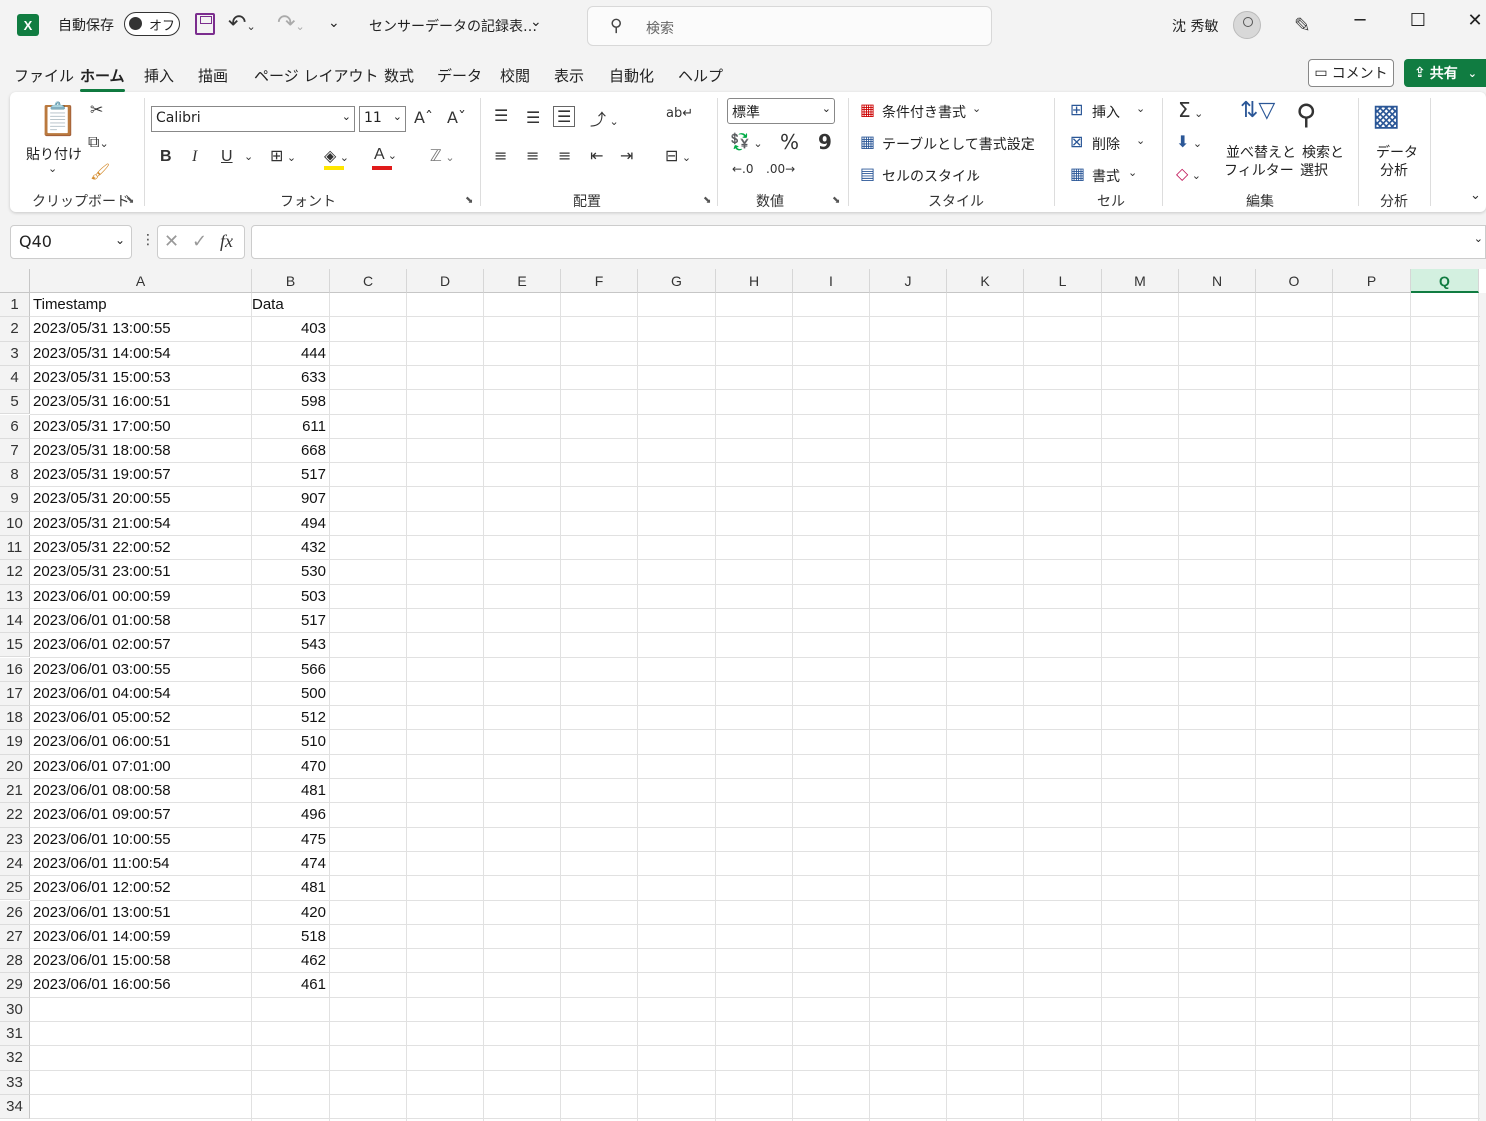 The height and width of the screenshot is (1121, 1486). Describe the element at coordinates (15, 402) in the screenshot. I see `row-header: 5` at that location.